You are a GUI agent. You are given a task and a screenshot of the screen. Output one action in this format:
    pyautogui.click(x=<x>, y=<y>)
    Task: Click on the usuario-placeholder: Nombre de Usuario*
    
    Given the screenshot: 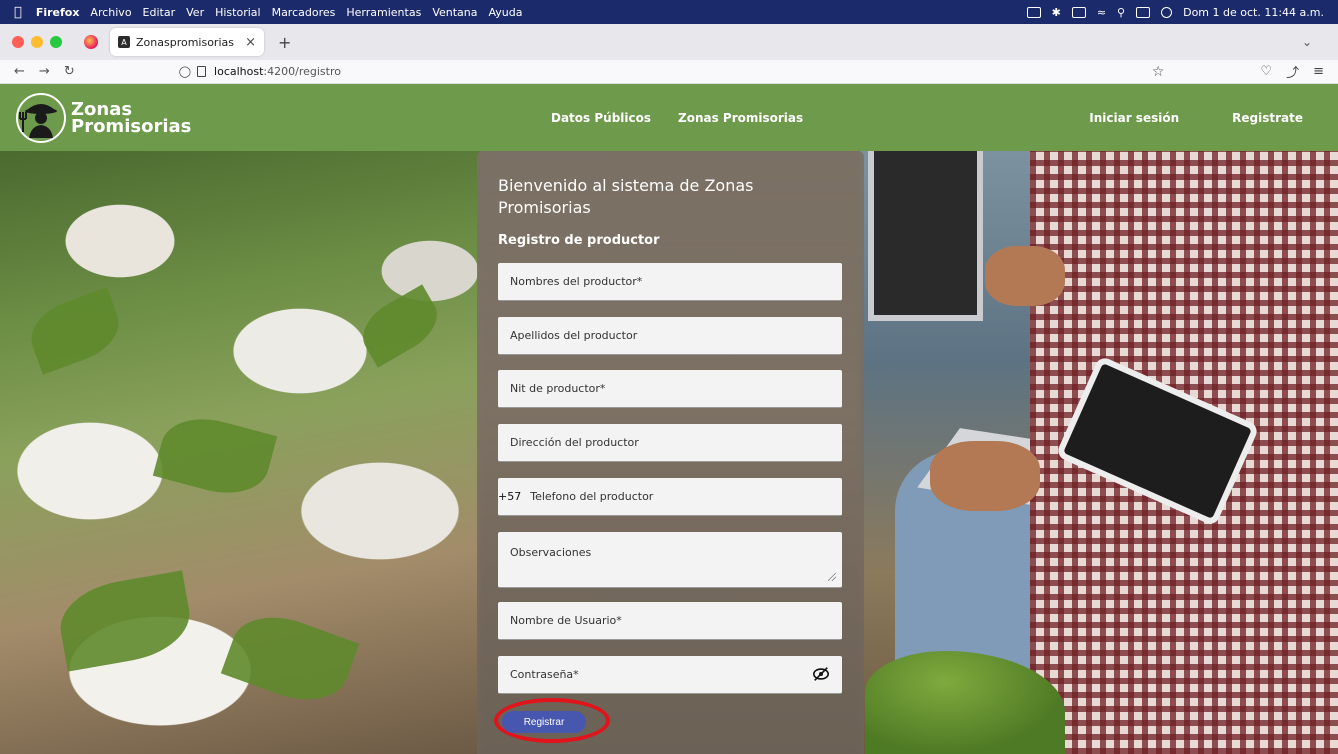 What is the action you would take?
    pyautogui.click(x=566, y=620)
    